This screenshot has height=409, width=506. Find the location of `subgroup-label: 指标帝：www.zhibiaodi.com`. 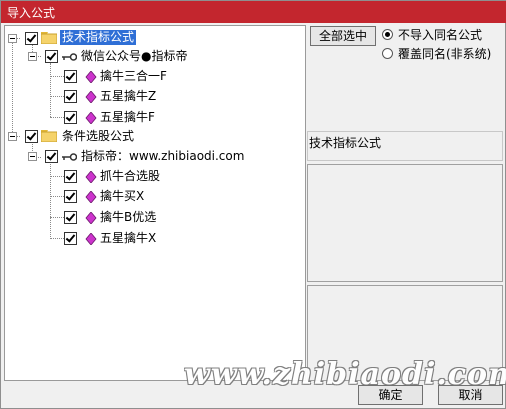

subgroup-label: 指标帝：www.zhibiaodi.com is located at coordinates (163, 156).